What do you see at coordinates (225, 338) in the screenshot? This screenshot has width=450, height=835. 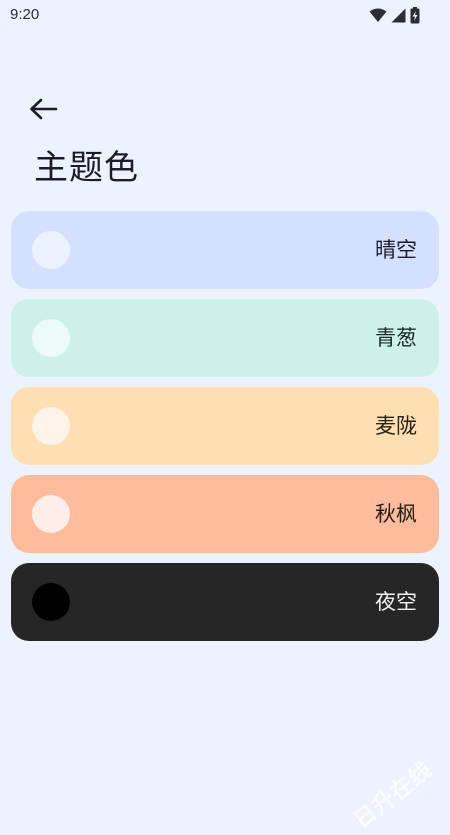 I see `theme-item-qingcong: 青葱` at bounding box center [225, 338].